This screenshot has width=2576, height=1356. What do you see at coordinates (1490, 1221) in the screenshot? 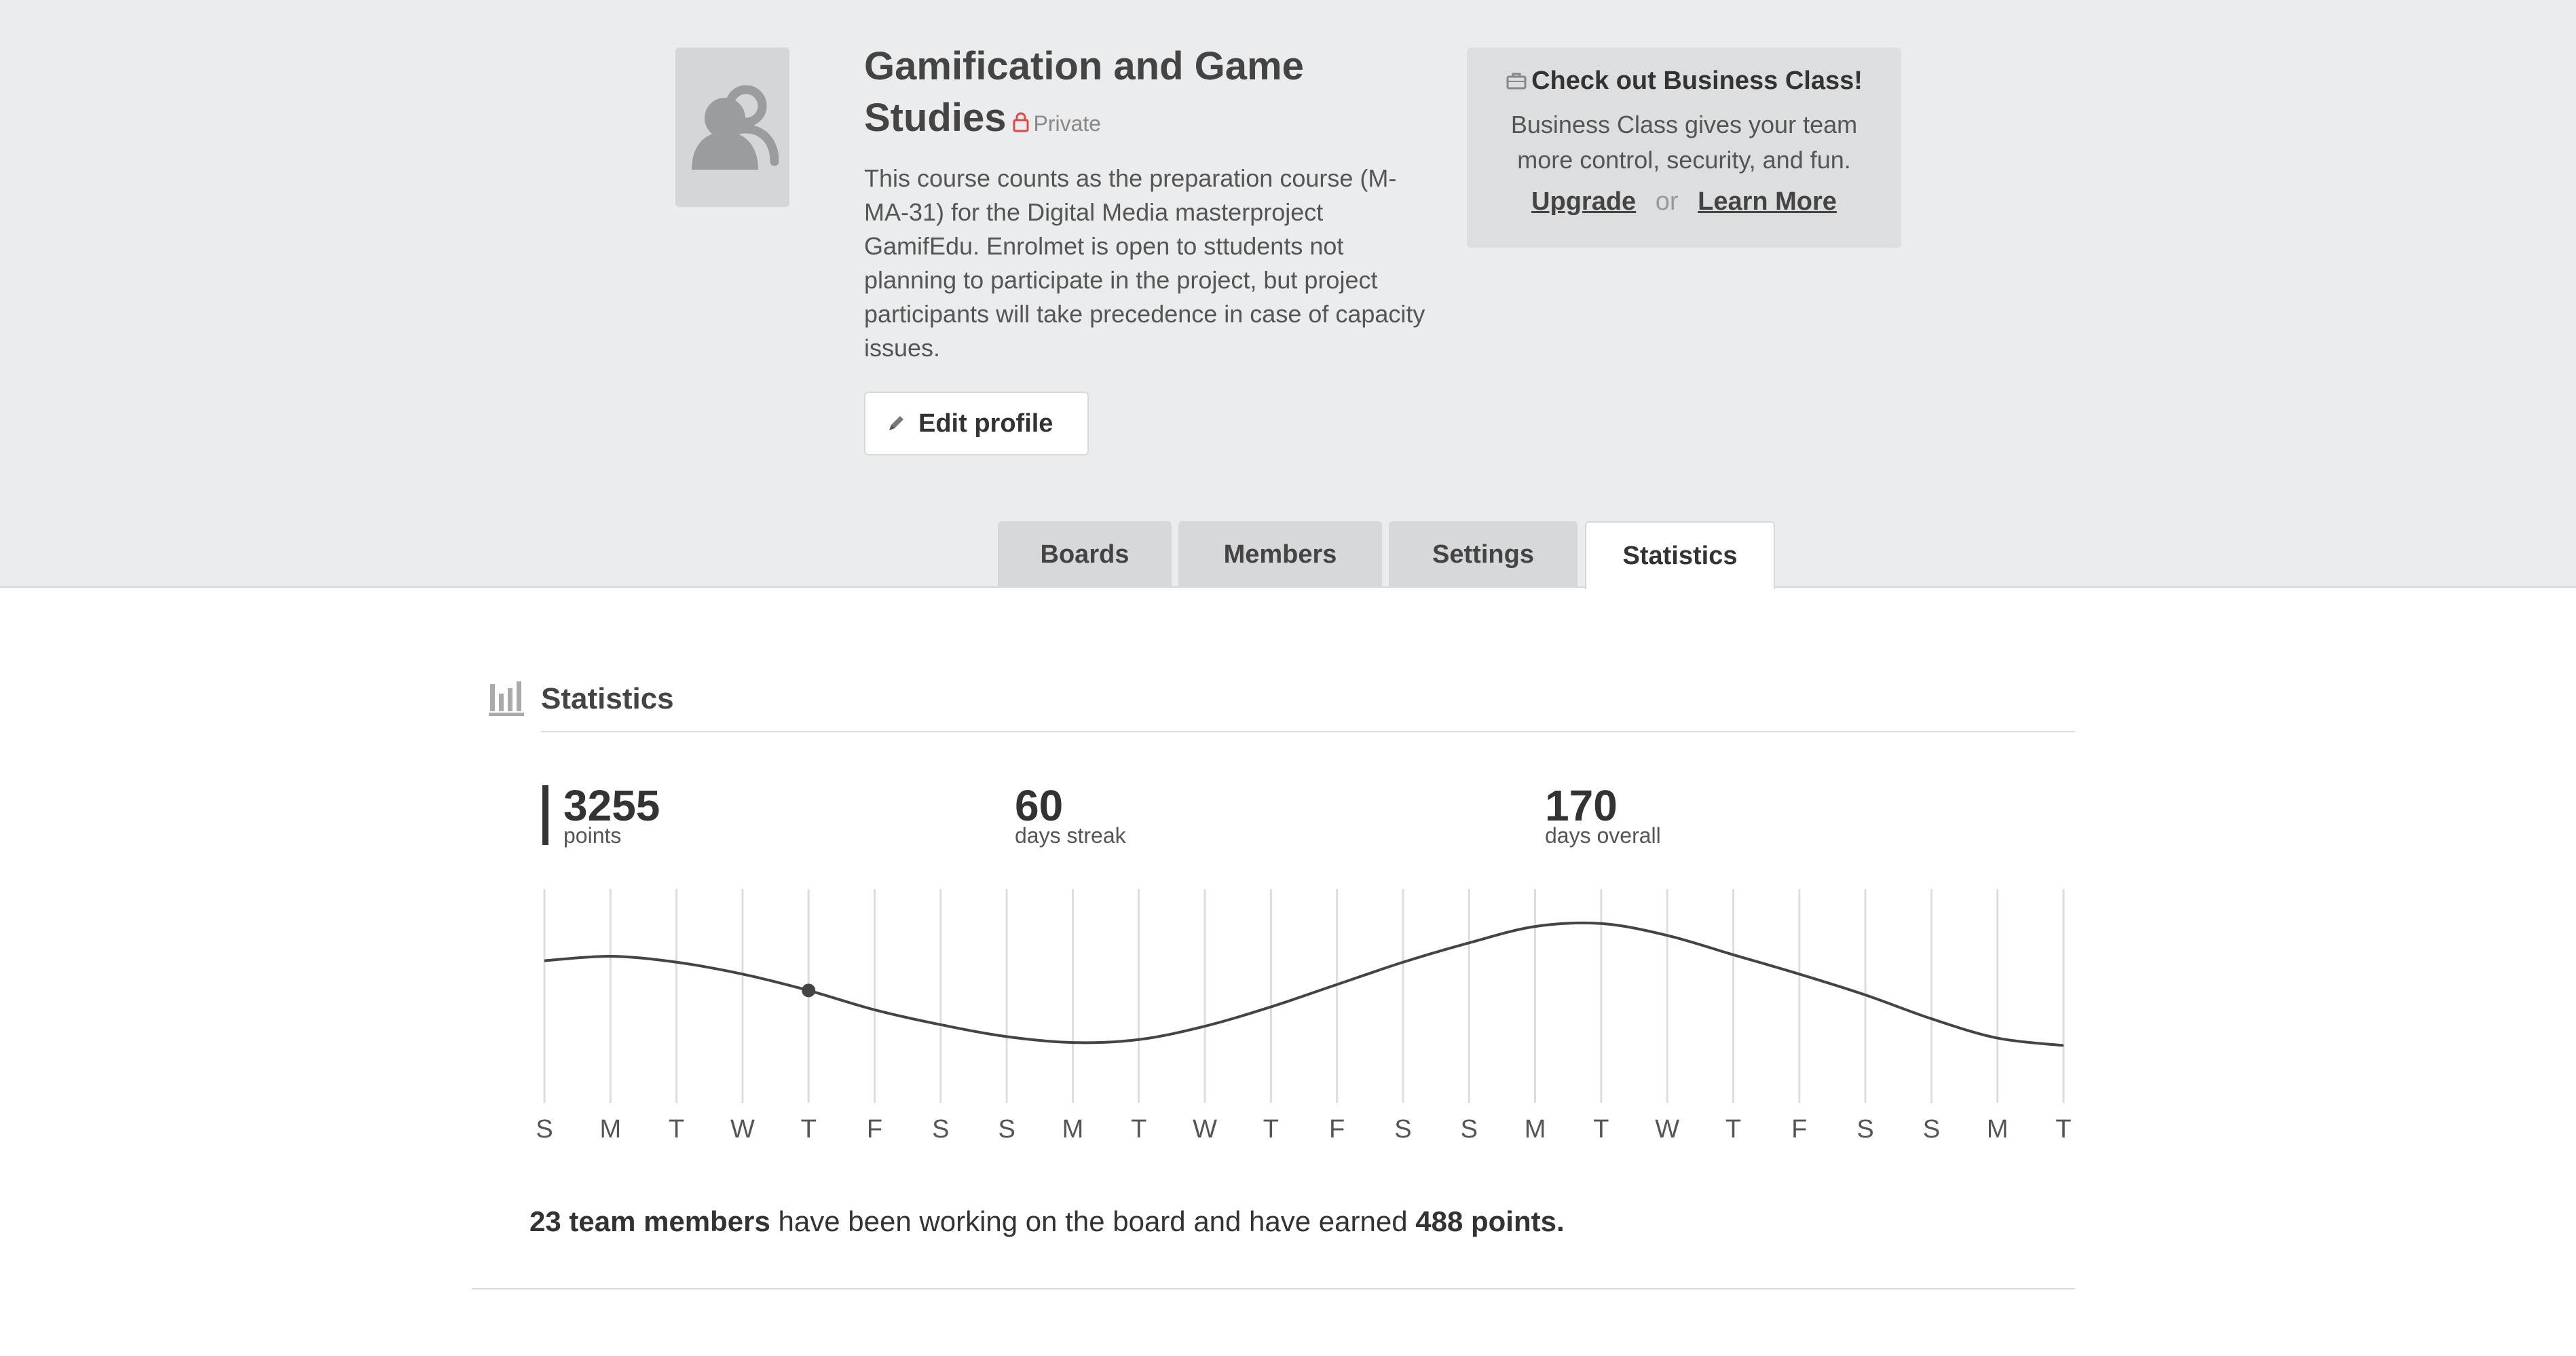
I see `summary-points: 488 points.` at bounding box center [1490, 1221].